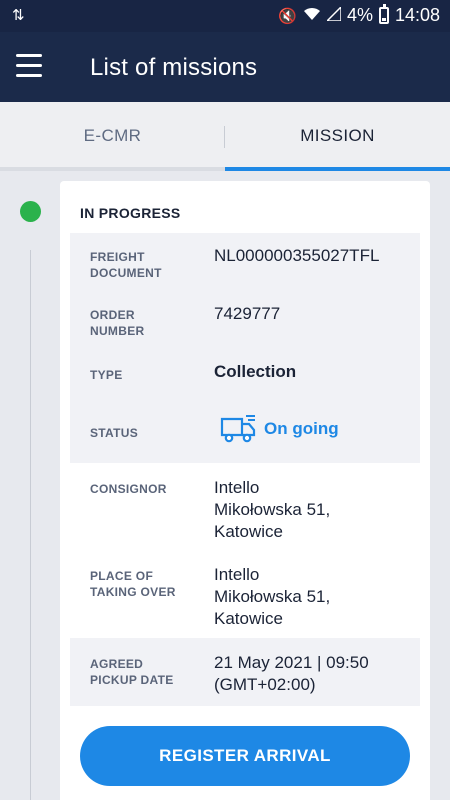 Image resolution: width=450 pixels, height=800 pixels. I want to click on consignor-label: CONSIGNOR, so click(128, 489).